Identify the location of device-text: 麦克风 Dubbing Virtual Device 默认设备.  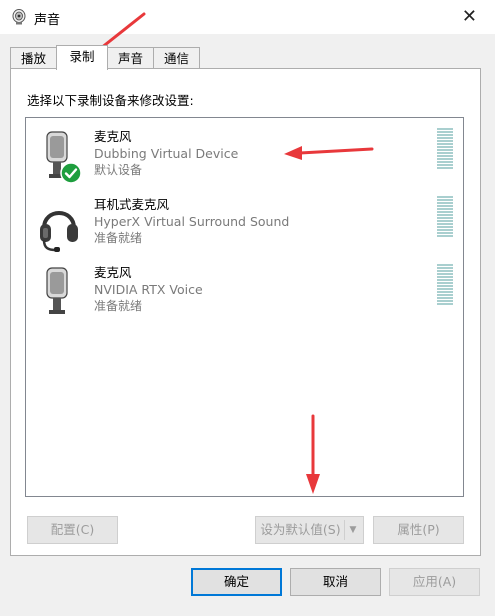
(166, 153).